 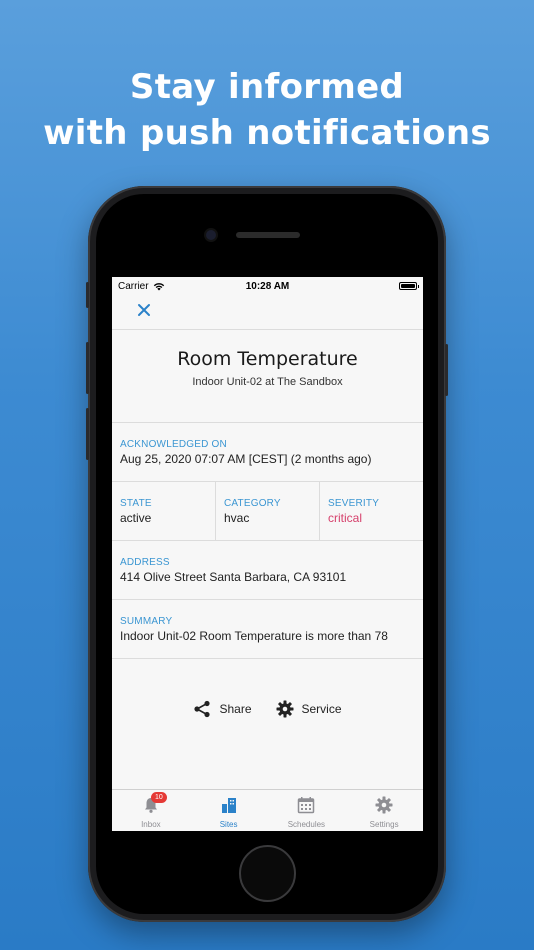 I want to click on address-value: 414 Olive Street Santa Barbara, CA 93101, so click(x=233, y=577).